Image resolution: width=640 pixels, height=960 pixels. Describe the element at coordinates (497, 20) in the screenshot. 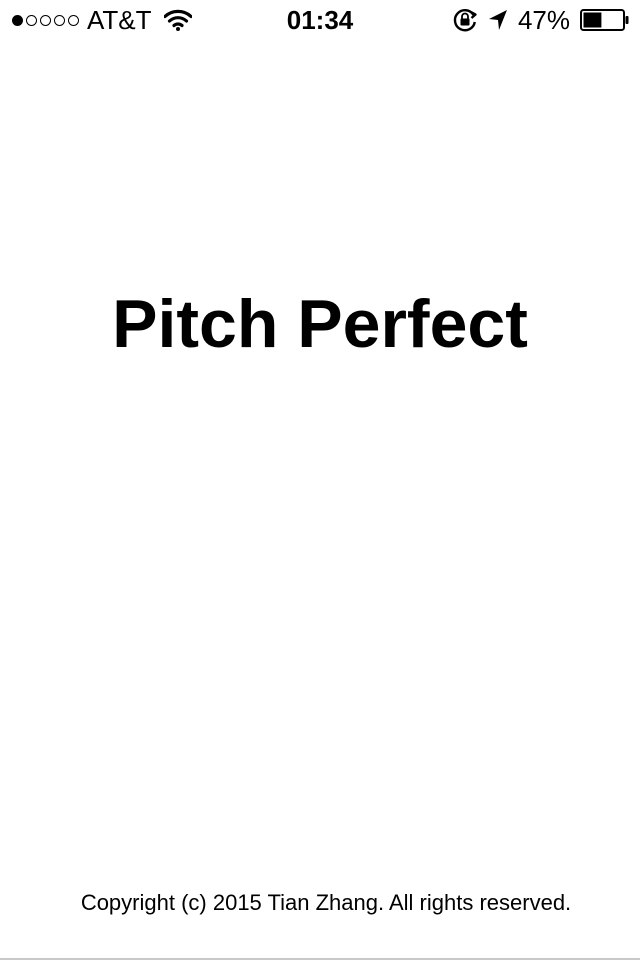

I see `location-arrow-icon` at that location.